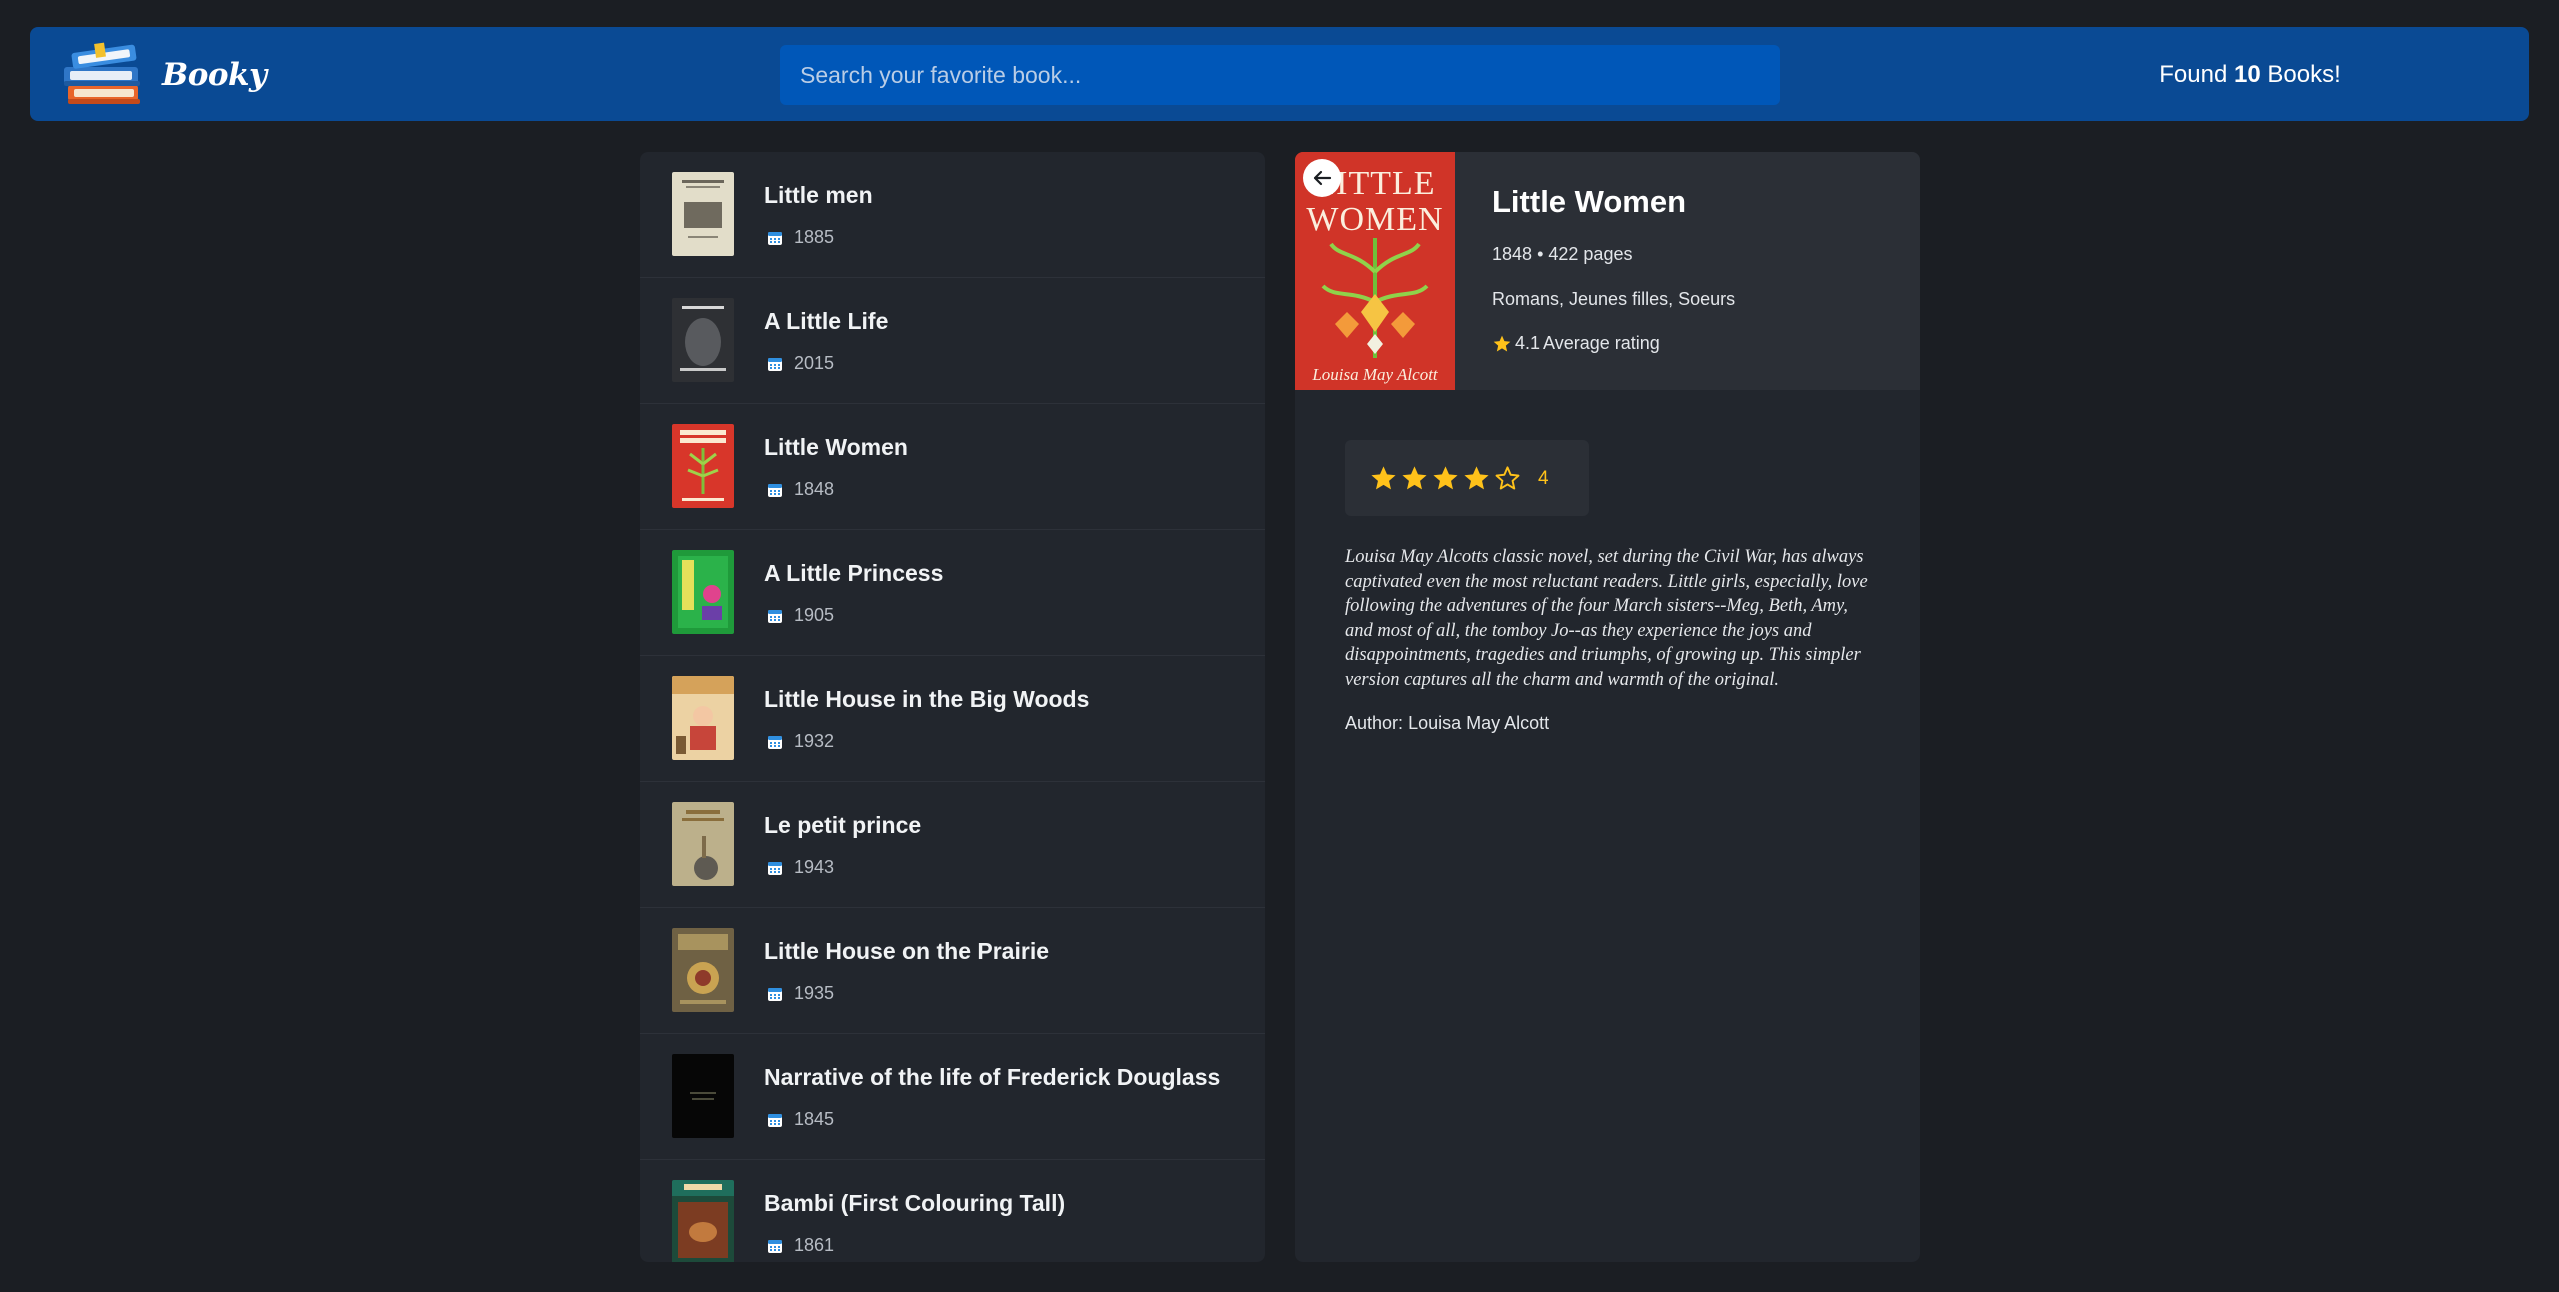 The width and height of the screenshot is (2559, 1292). Describe the element at coordinates (1601, 343) in the screenshot. I see `average-rating-label: Average rating` at that location.